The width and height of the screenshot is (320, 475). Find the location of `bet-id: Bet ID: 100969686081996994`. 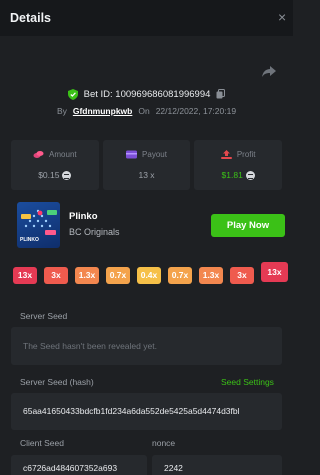

bet-id: Bet ID: 100969686081996994 is located at coordinates (147, 94).